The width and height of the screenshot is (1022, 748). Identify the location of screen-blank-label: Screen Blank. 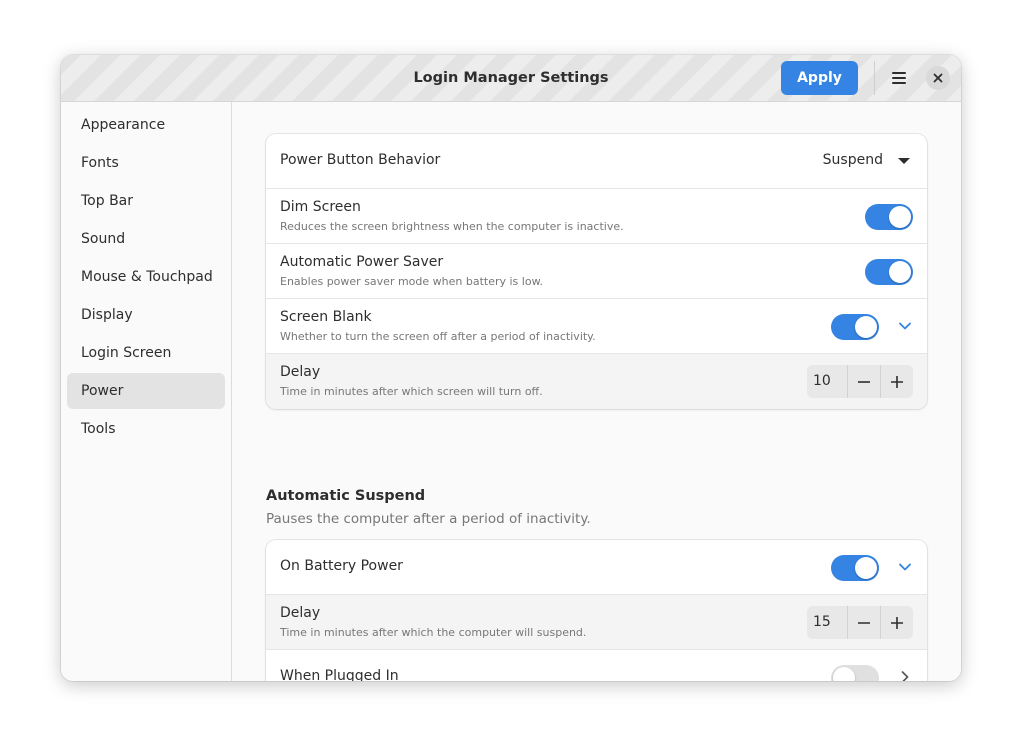
(326, 317).